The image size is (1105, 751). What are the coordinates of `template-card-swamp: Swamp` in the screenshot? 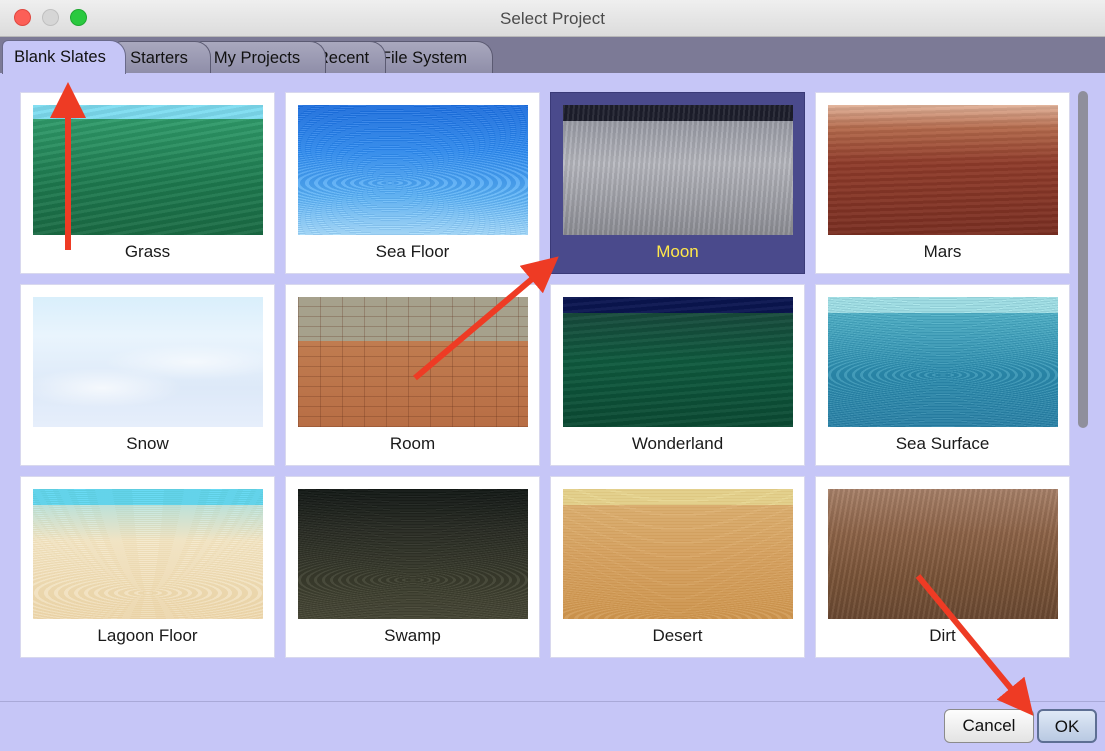 It's located at (412, 567).